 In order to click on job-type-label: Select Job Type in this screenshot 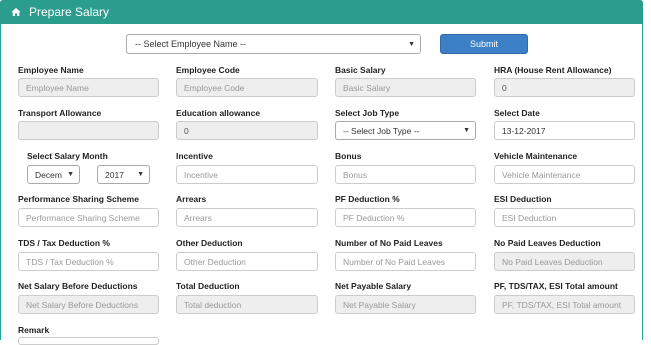, I will do `click(367, 113)`.